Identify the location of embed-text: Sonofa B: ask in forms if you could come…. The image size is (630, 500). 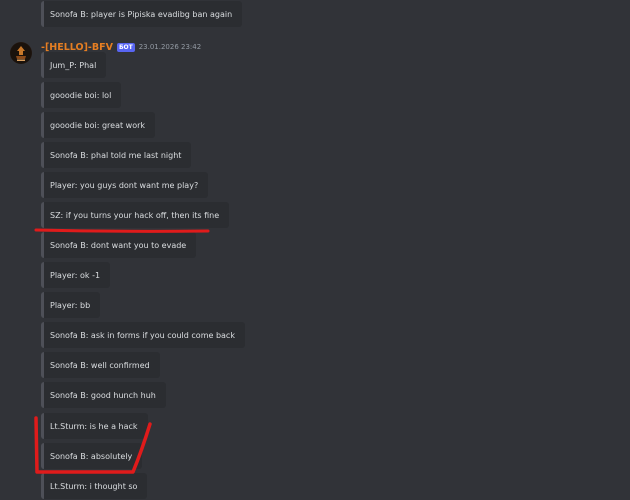
(142, 335).